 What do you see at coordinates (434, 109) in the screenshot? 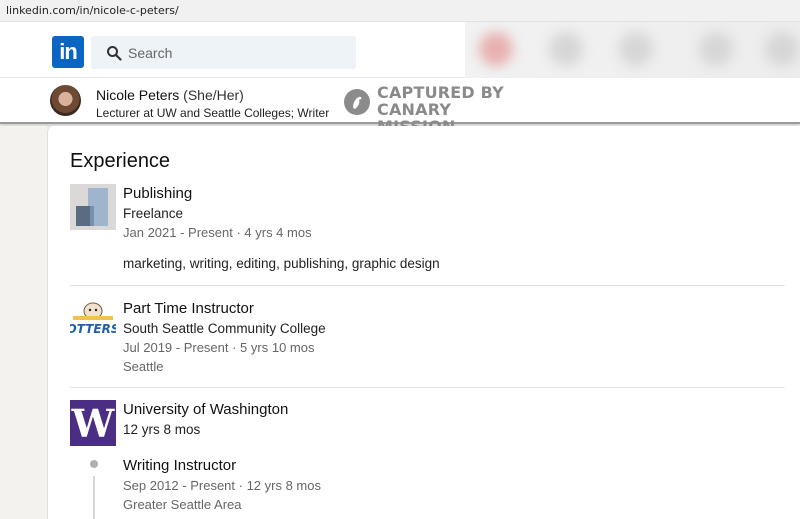
I see `canary-mission-watermark: CAPTURED BY CANARY MISSION` at bounding box center [434, 109].